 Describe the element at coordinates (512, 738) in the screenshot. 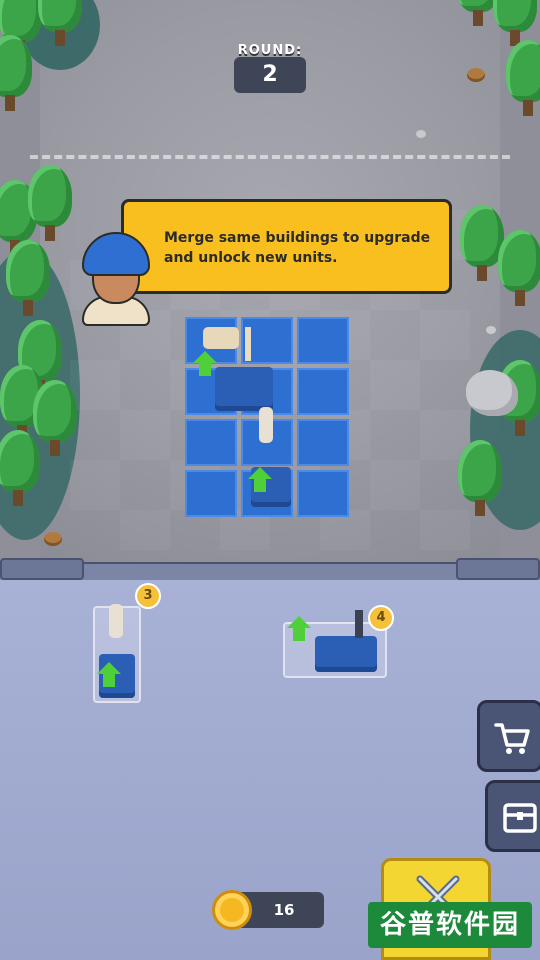

I see `cart-icon` at that location.